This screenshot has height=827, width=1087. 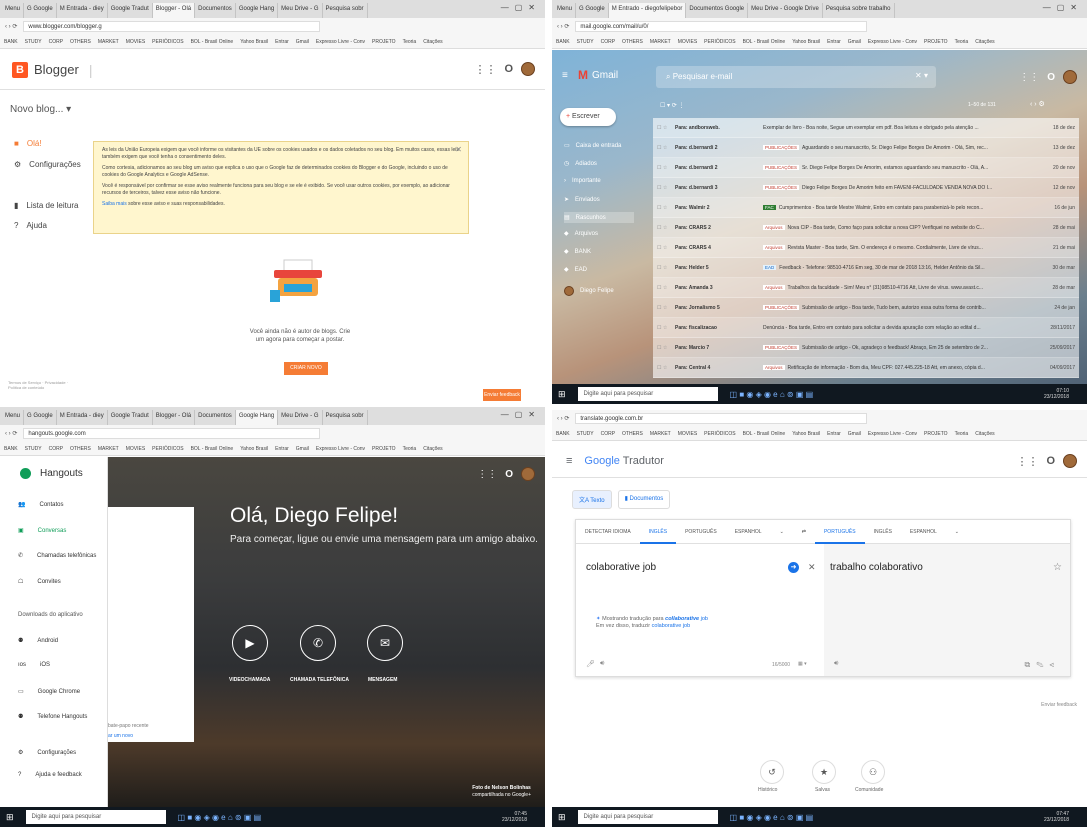 I want to click on nav-item-important: › Importante, so click(x=582, y=181).